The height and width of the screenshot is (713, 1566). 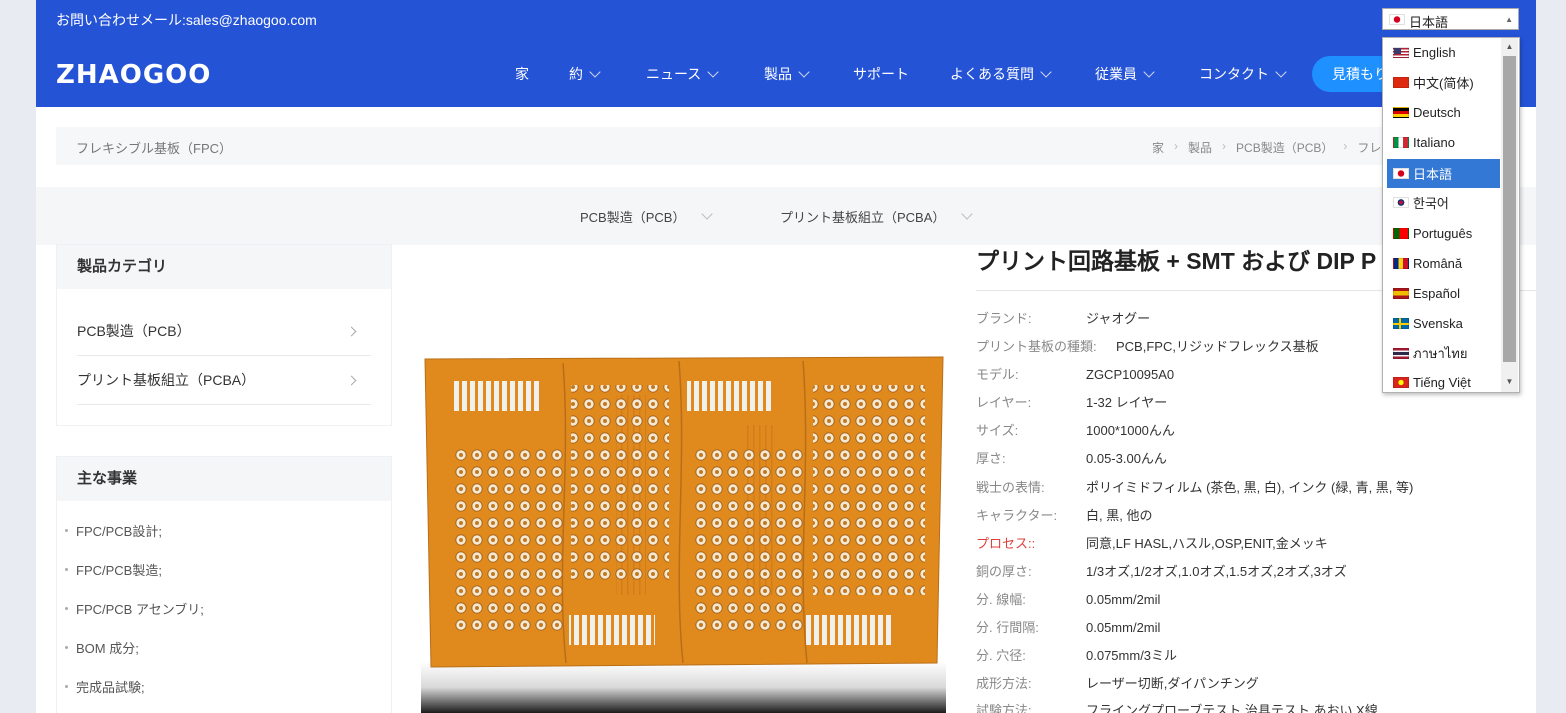 What do you see at coordinates (1401, 52) in the screenshot?
I see `us-flag-icon` at bounding box center [1401, 52].